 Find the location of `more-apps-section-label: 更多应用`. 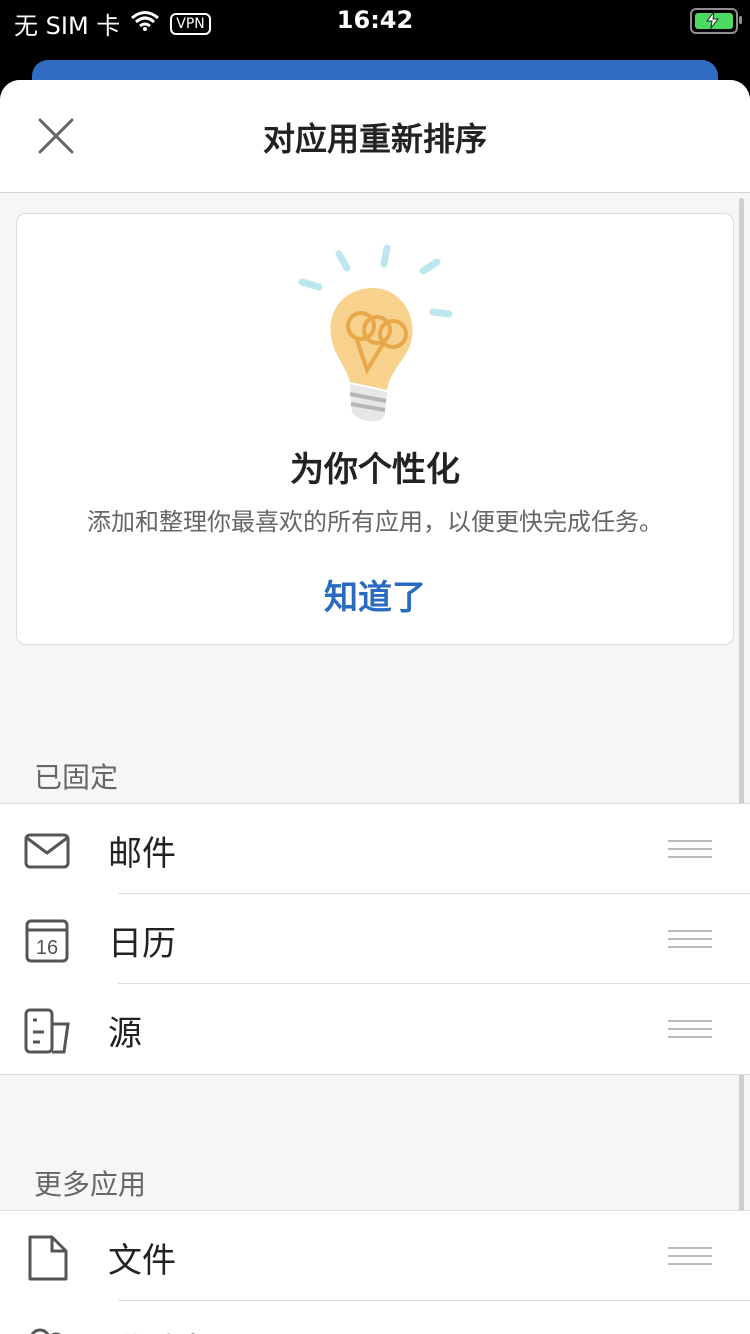

more-apps-section-label: 更多应用 is located at coordinates (90, 1184).